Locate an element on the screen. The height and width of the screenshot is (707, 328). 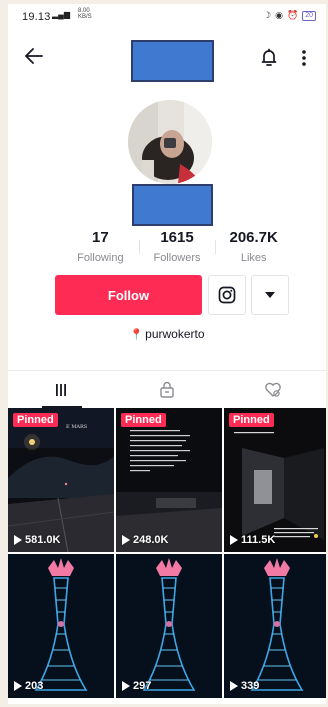
view-count: 203 is located at coordinates (28, 686).